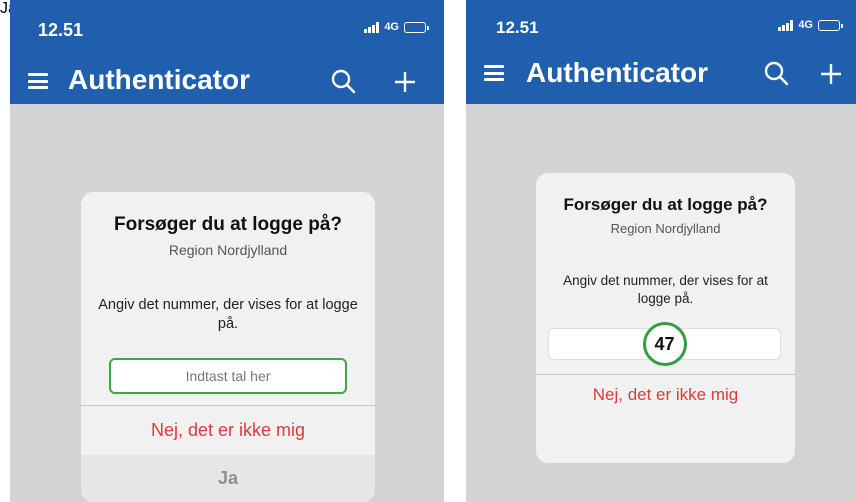 Image resolution: width=856 pixels, height=502 pixels. I want to click on approve-button: Ja, so click(228, 478).